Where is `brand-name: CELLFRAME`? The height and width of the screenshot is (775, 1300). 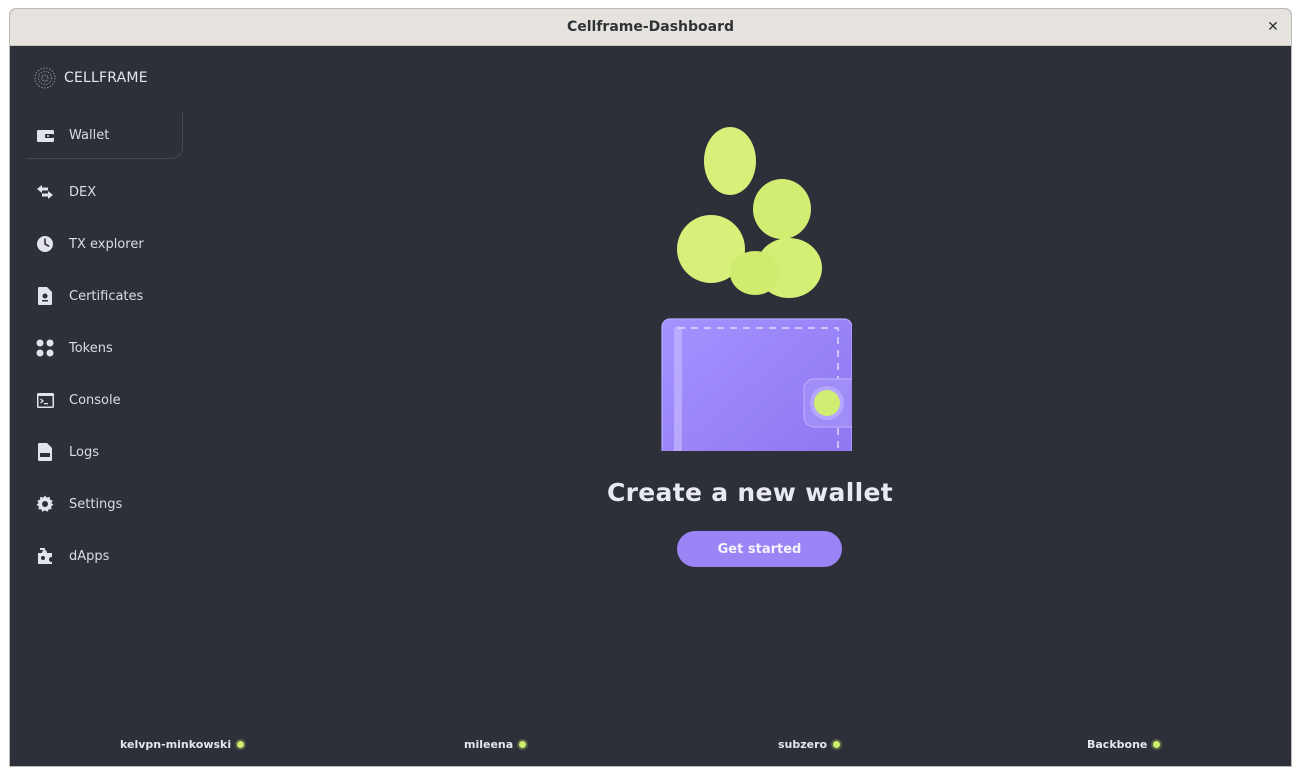 brand-name: CELLFRAME is located at coordinates (106, 78).